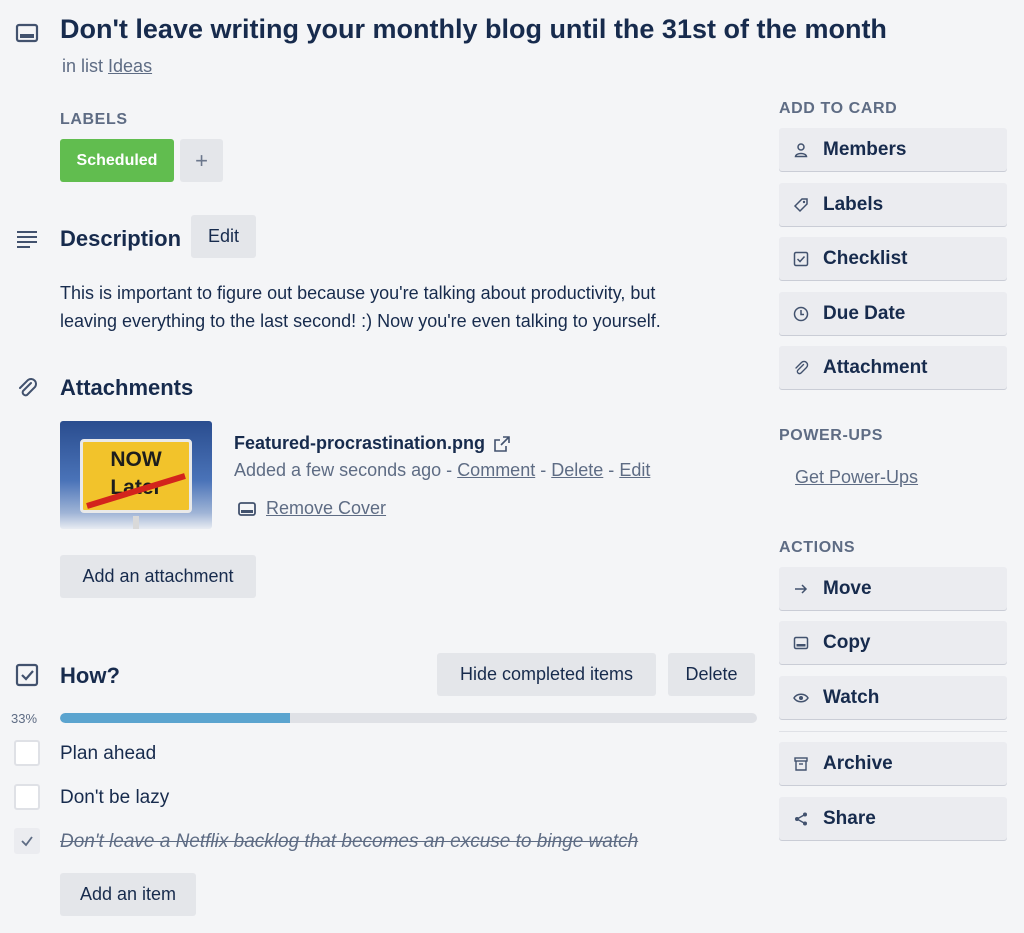 Image resolution: width=1024 pixels, height=933 pixels. I want to click on watch-button: Watch, so click(893, 697).